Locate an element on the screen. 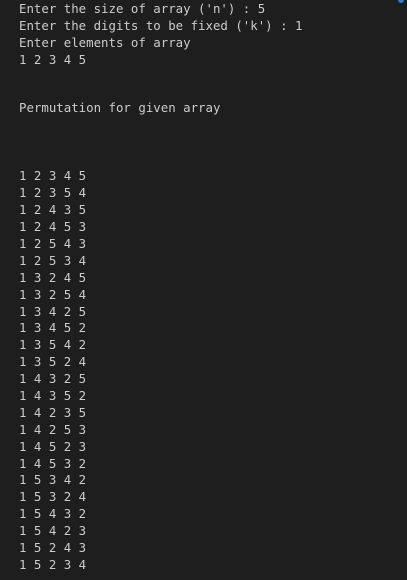 This screenshot has width=407, height=580. permutation-row: 1 2 3 4 5 is located at coordinates (53, 176).